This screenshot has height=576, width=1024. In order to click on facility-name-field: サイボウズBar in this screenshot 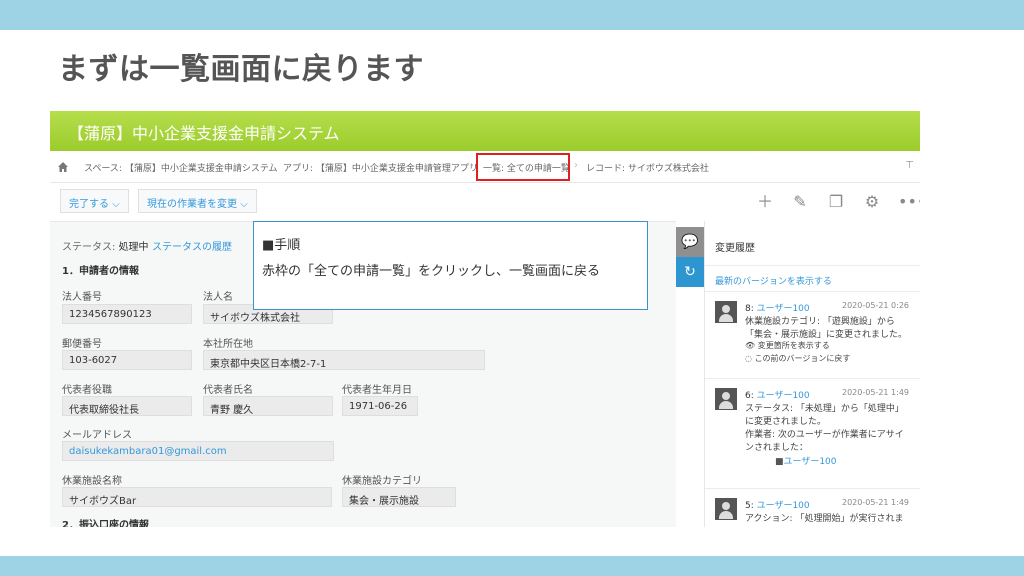, I will do `click(197, 497)`.